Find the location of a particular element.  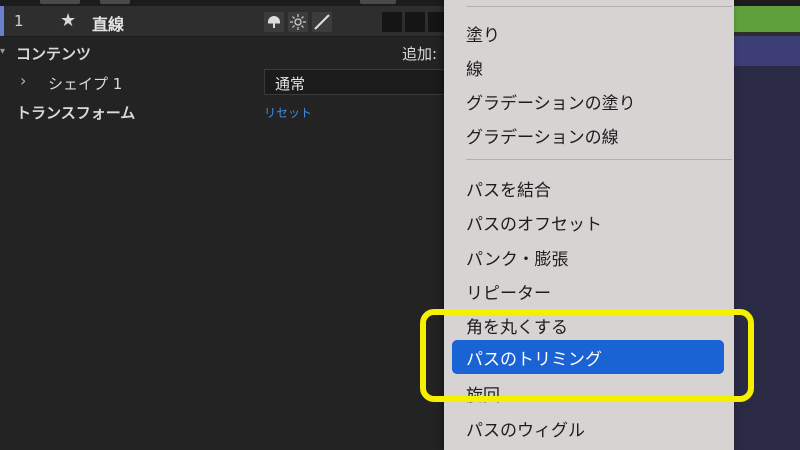

blend-mode-select: 通常 is located at coordinates (359, 82).